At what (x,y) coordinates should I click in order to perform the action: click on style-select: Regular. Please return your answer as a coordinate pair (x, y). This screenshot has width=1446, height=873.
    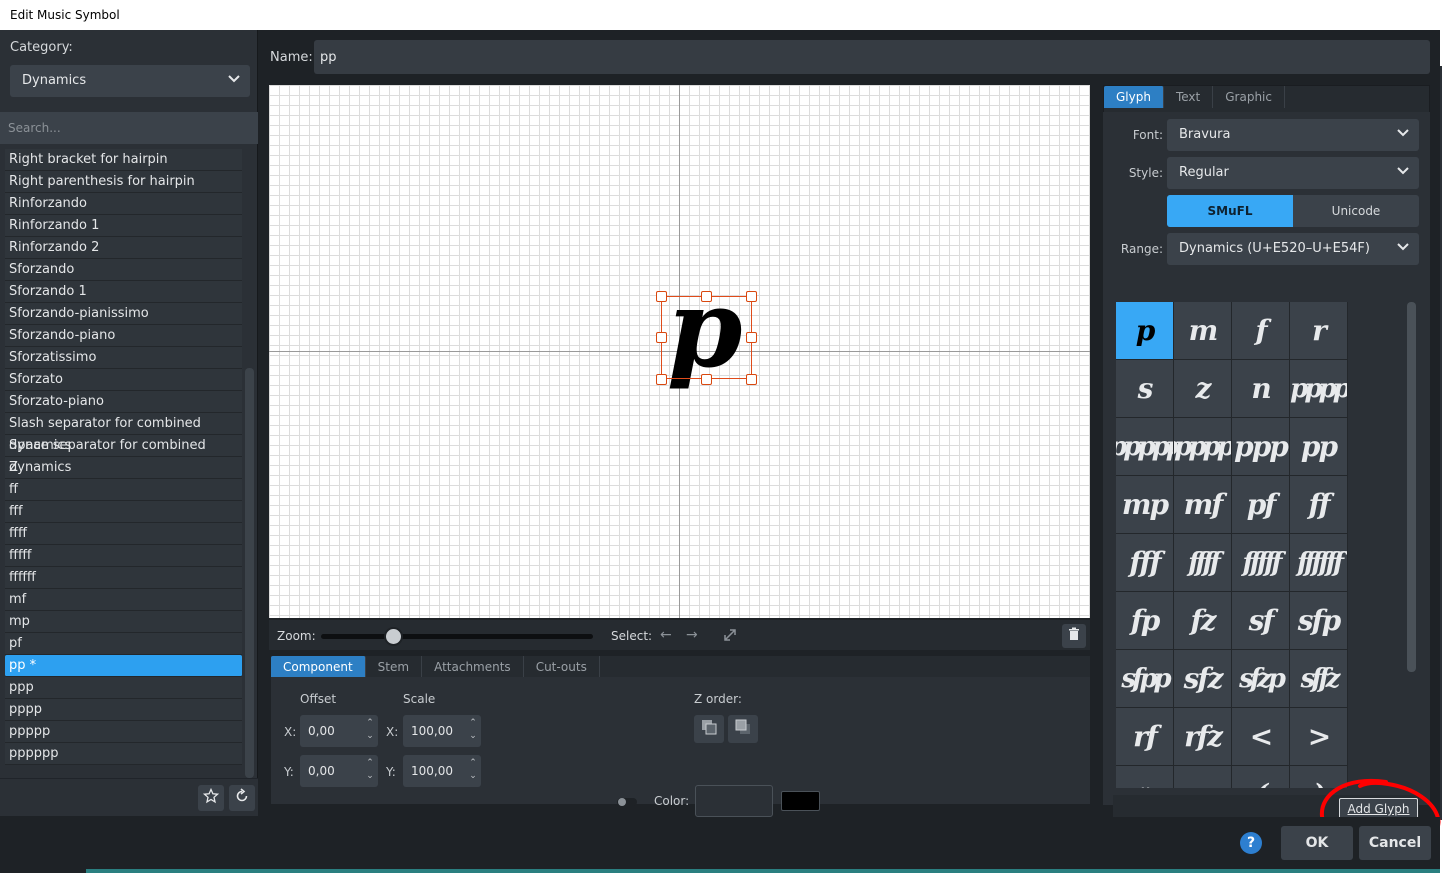
    Looking at the image, I should click on (1293, 173).